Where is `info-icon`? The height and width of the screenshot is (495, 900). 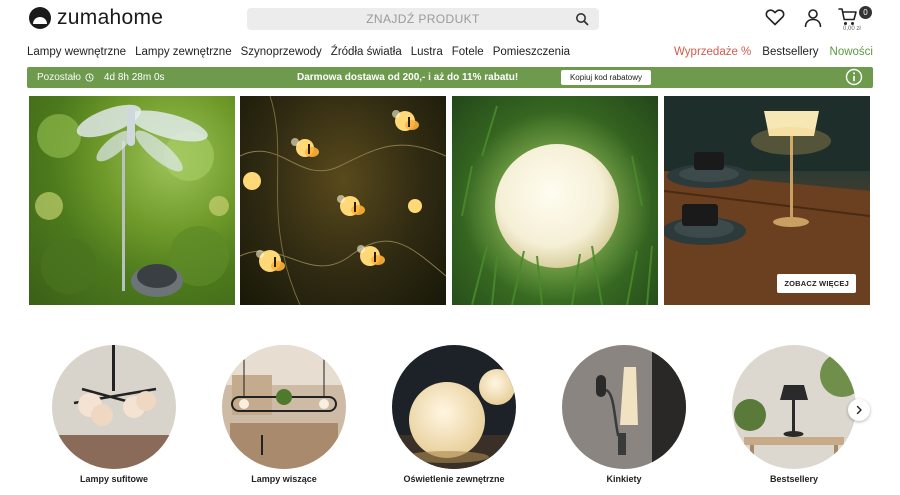
info-icon is located at coordinates (854, 77).